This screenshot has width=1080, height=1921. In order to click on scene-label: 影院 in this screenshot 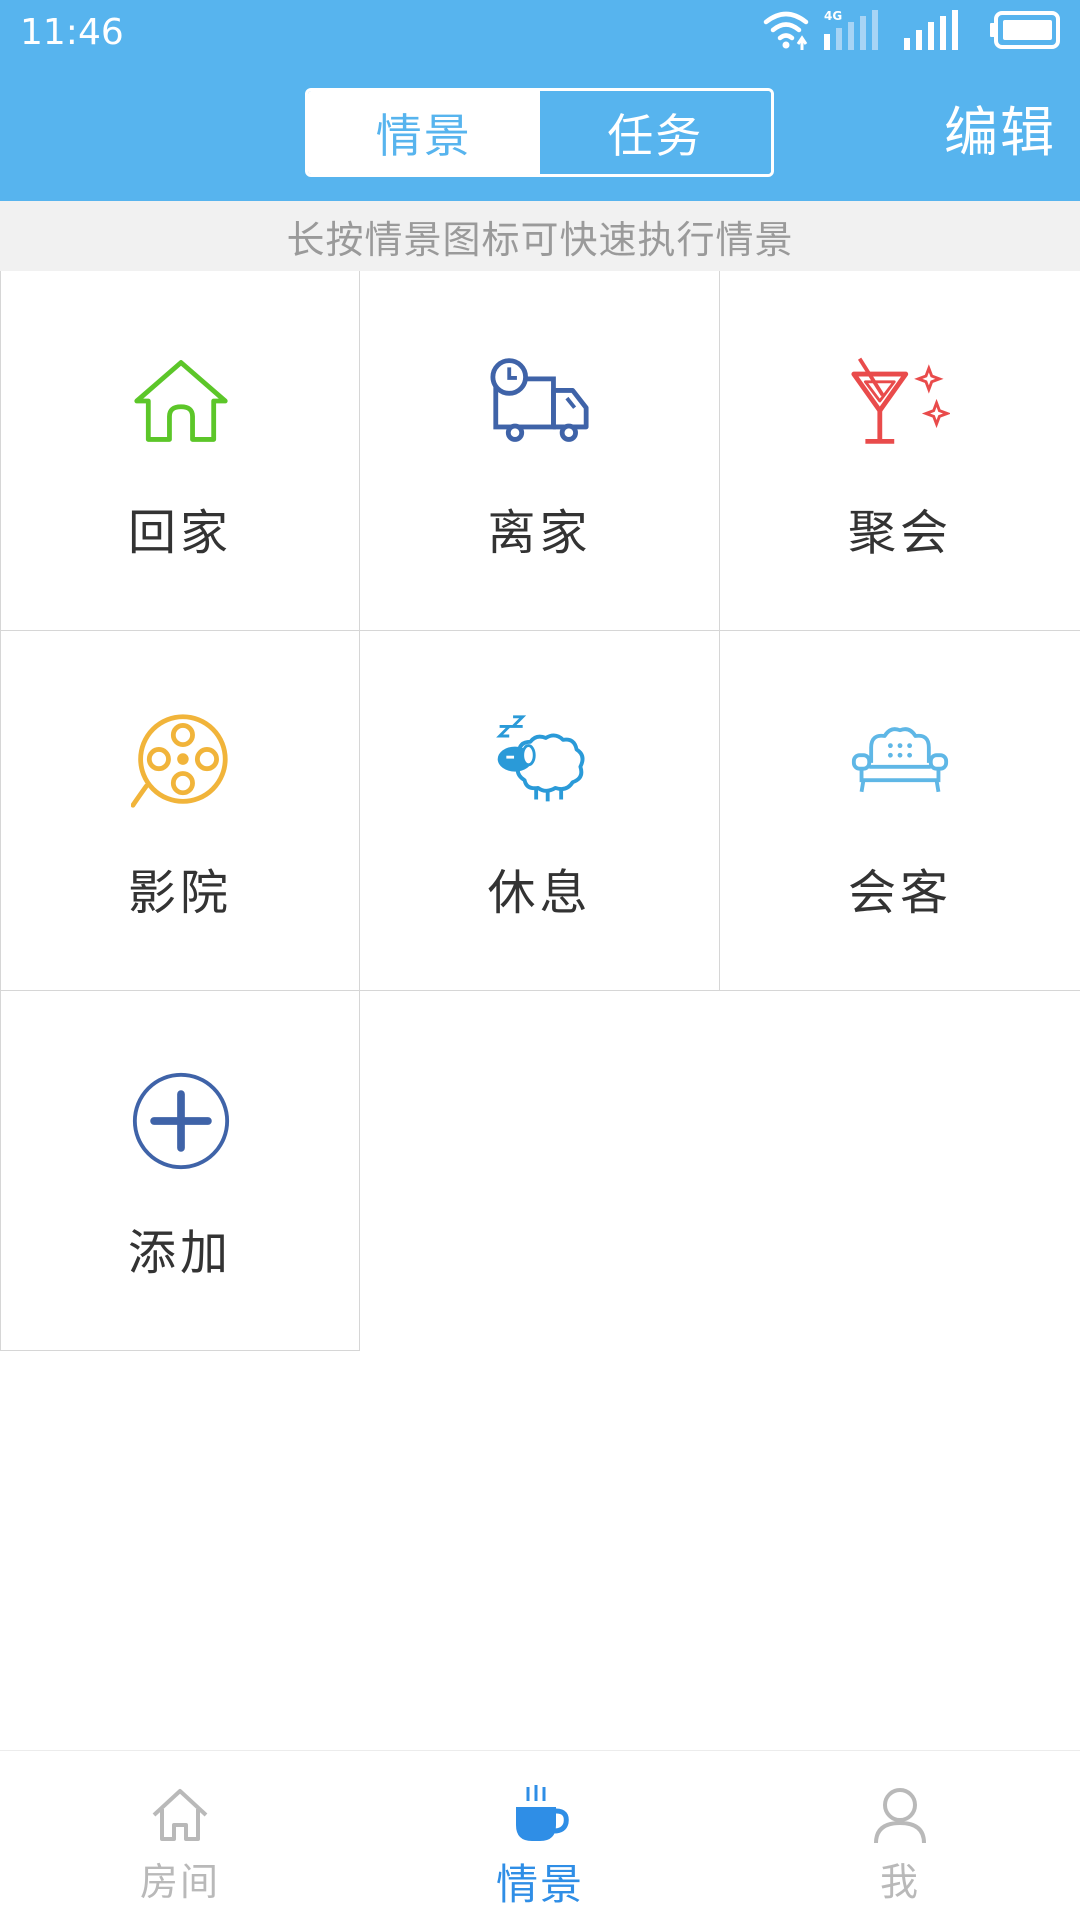, I will do `click(179, 893)`.